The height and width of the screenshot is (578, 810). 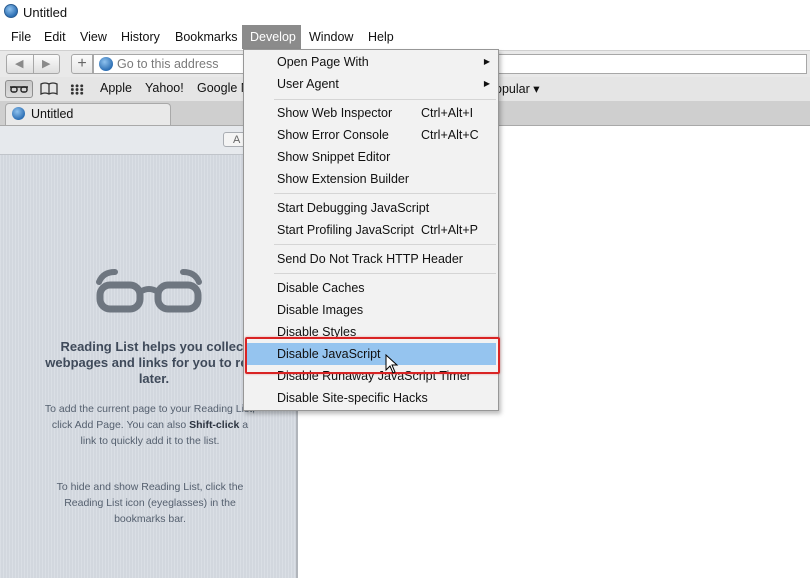 What do you see at coordinates (77, 89) in the screenshot?
I see `top-sites-grid-icon` at bounding box center [77, 89].